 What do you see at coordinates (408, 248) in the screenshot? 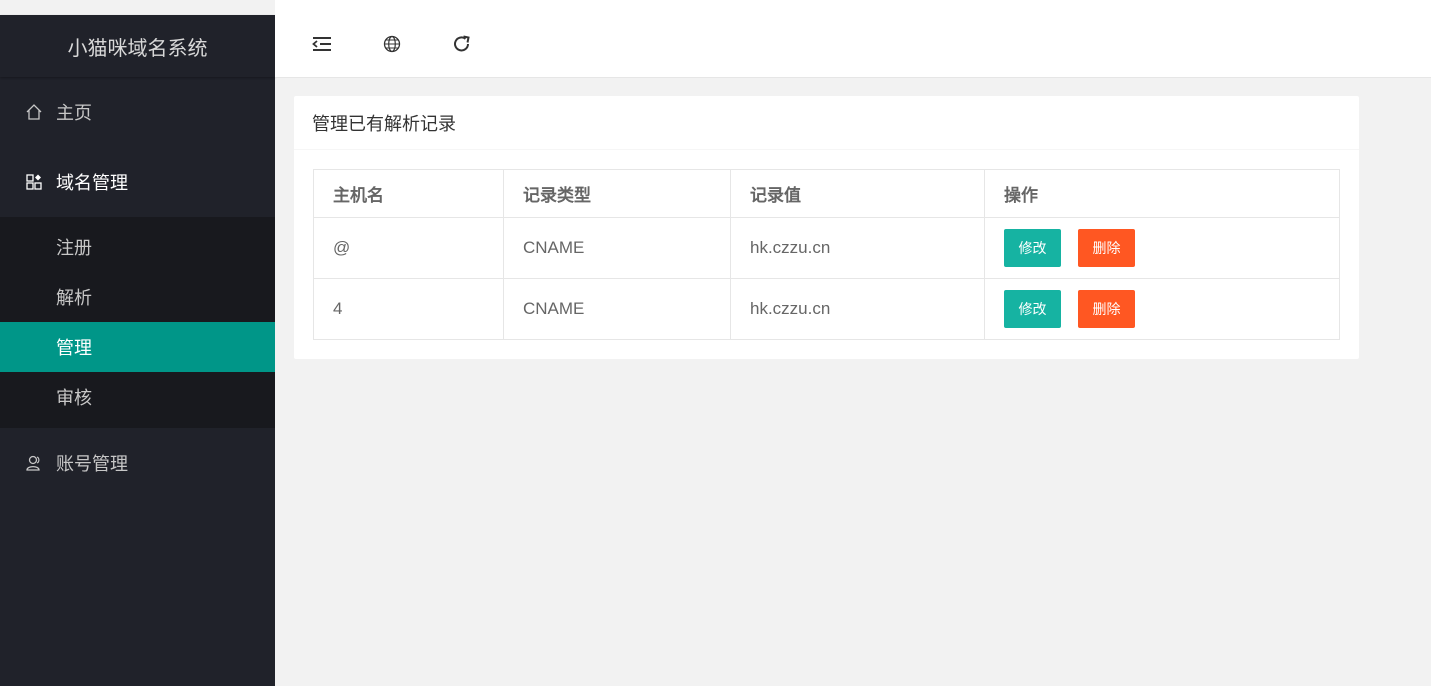
I see `cell-host: @` at bounding box center [408, 248].